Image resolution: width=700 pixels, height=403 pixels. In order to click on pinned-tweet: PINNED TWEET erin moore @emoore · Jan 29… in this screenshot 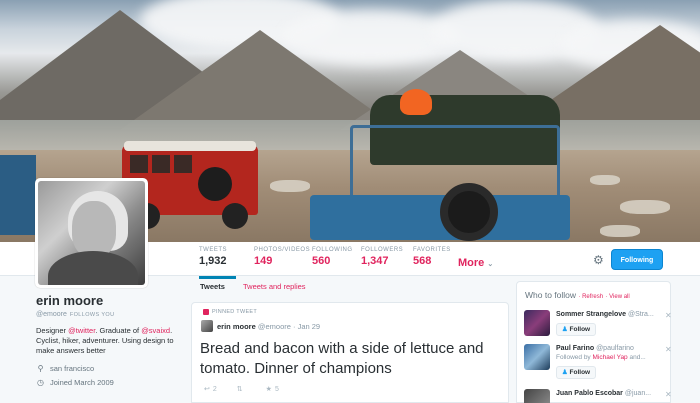, I will do `click(350, 352)`.